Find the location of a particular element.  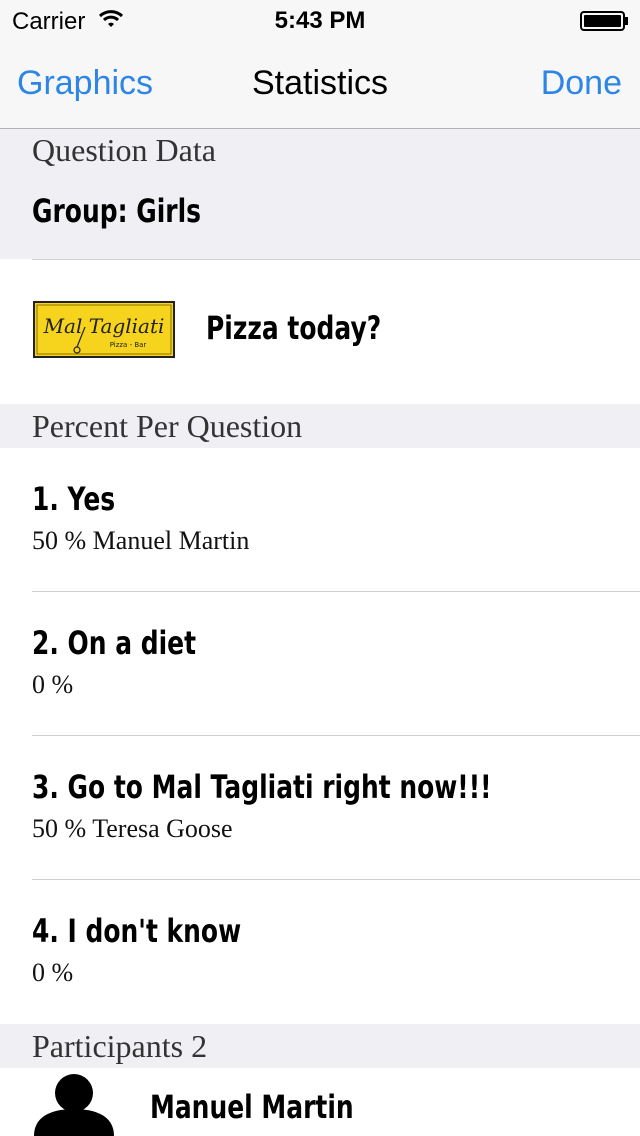

mal-tagliati-logo: Mal Tagliati Pizza - Bar is located at coordinates (104, 329).